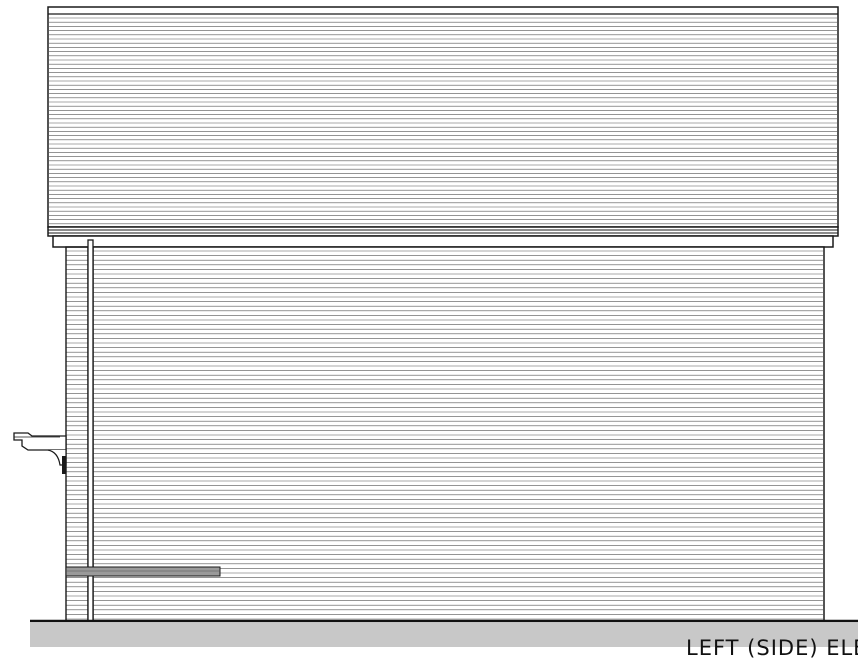 This screenshot has width=858, height=659. What do you see at coordinates (772, 648) in the screenshot?
I see `elevation-caption: LEFT (SIDE) ELEVATION` at bounding box center [772, 648].